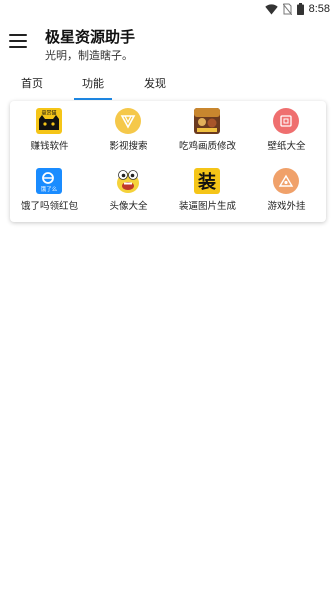 The image size is (336, 600). I want to click on video-search-icon, so click(128, 121).